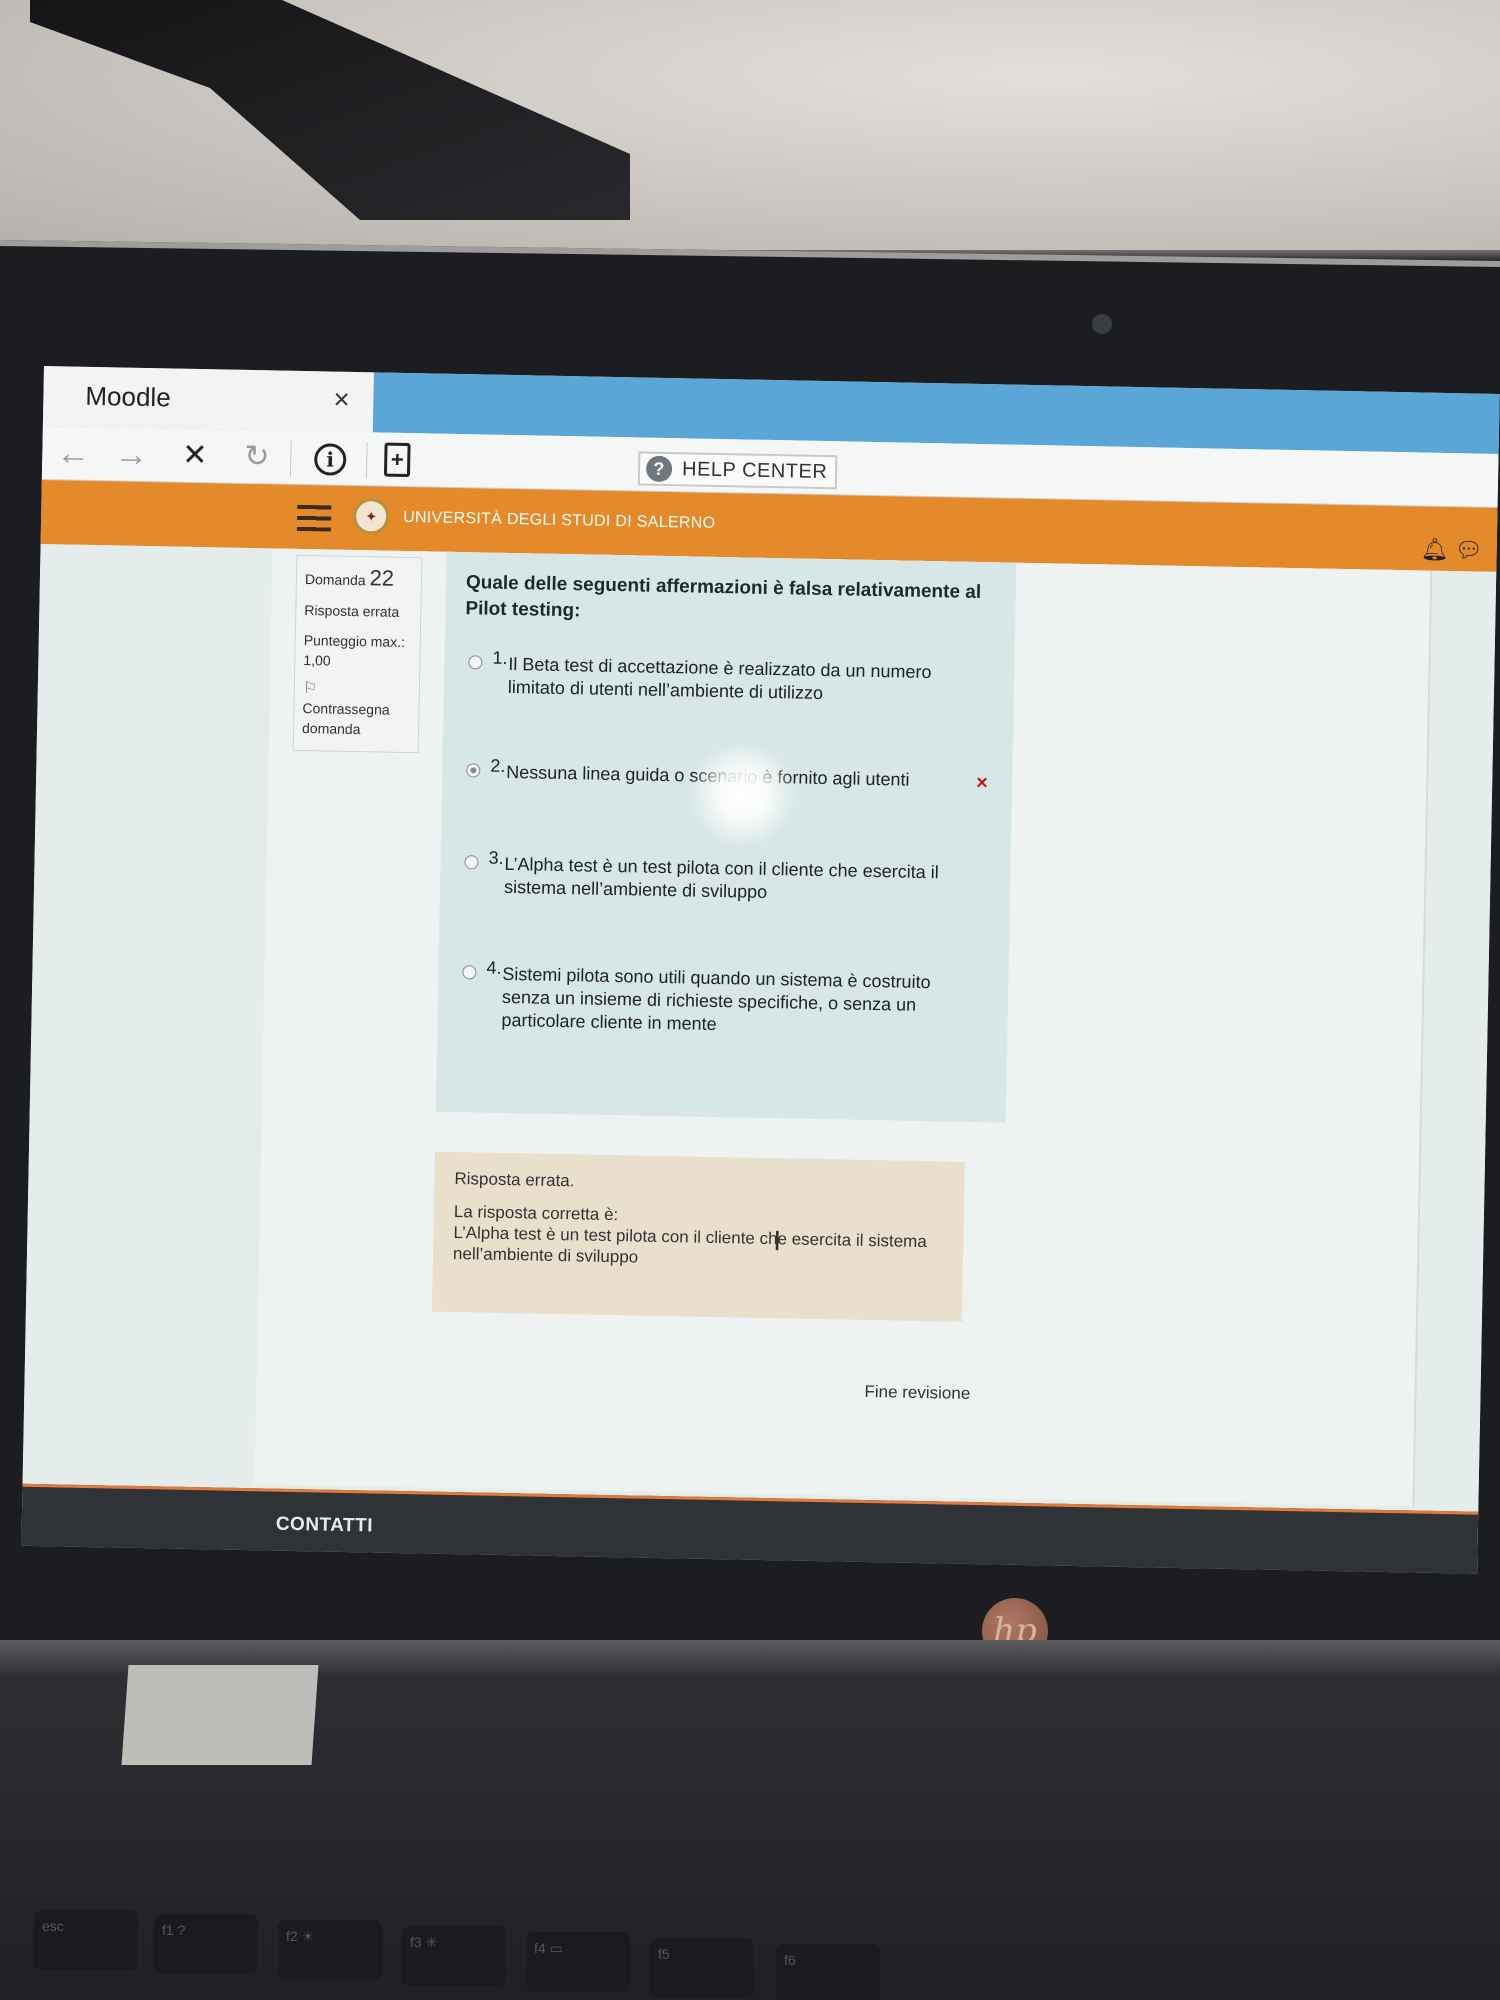 Image resolution: width=1500 pixels, height=2000 pixels. Describe the element at coordinates (500, 657) in the screenshot. I see `answer-number: 1.` at that location.